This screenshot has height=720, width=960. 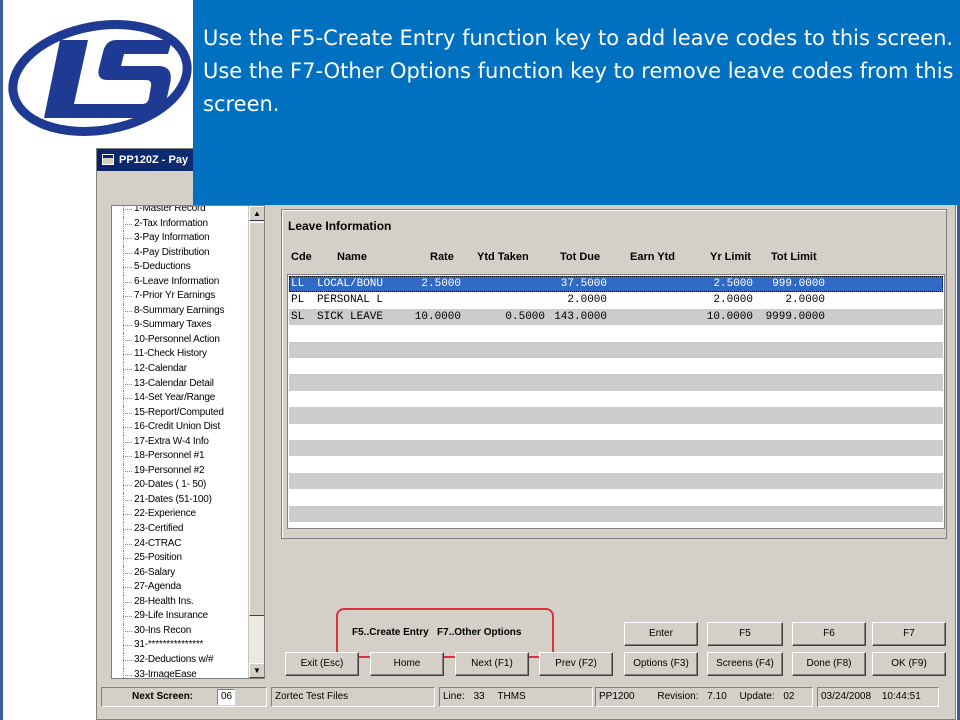 I want to click on cell-tot-due: 2.0000, so click(x=587, y=300).